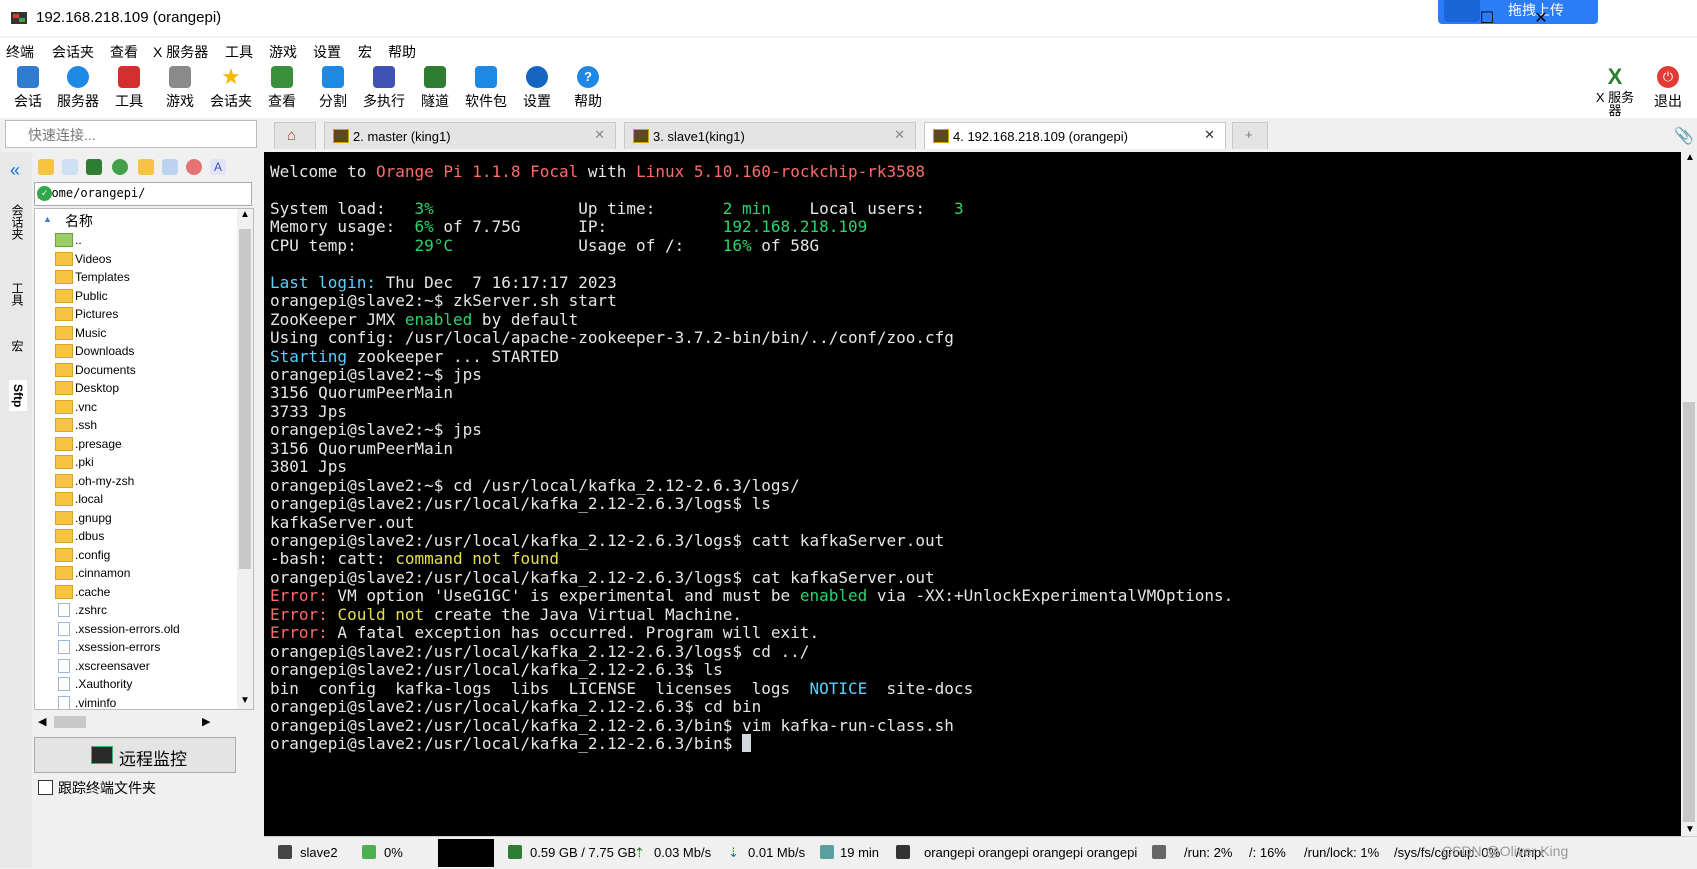  I want to click on split-button: 分割, so click(333, 87).